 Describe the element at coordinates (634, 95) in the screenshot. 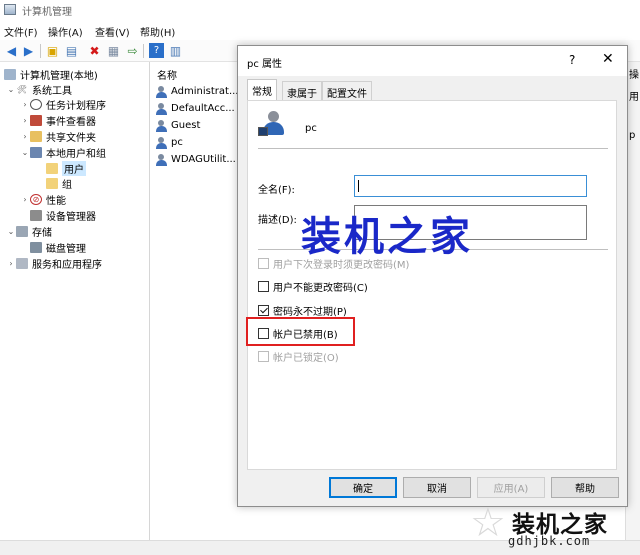

I see `actions-item: 用` at that location.